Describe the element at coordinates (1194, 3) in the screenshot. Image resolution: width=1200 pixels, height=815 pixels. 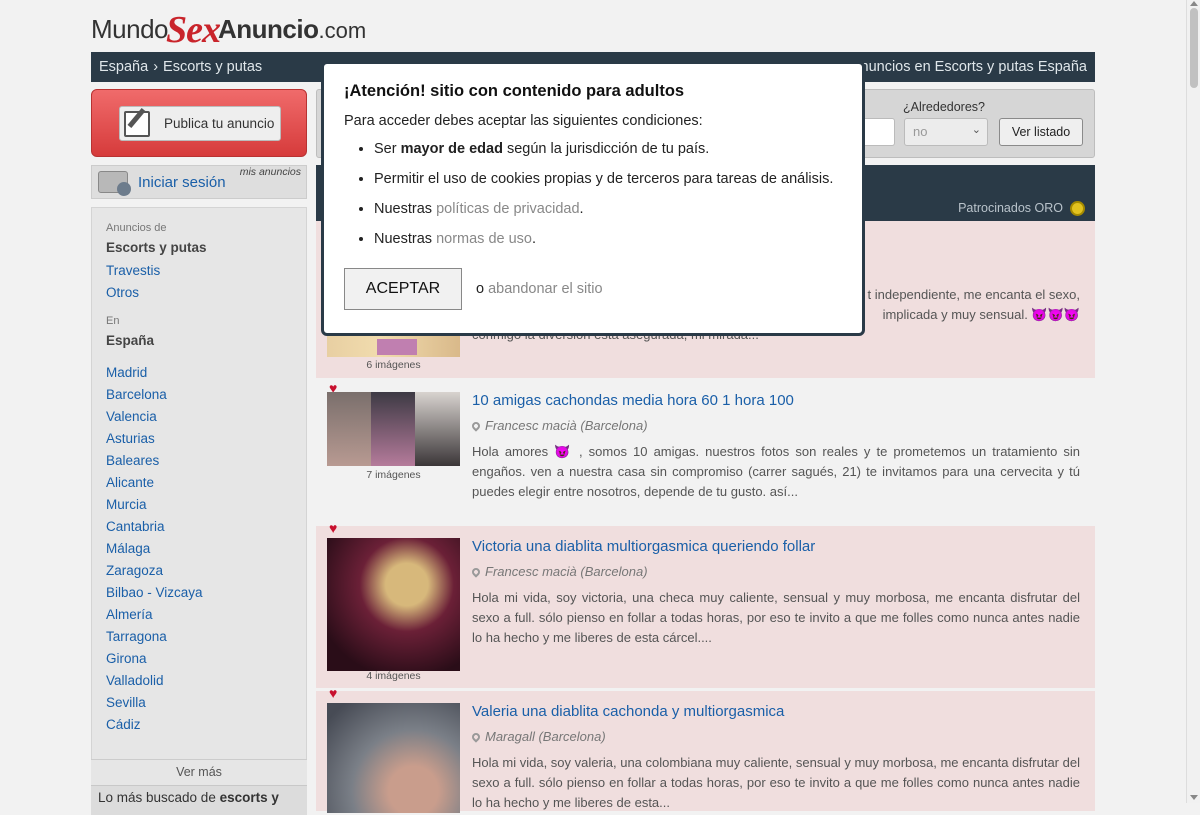
I see `scroll-up-icon` at that location.